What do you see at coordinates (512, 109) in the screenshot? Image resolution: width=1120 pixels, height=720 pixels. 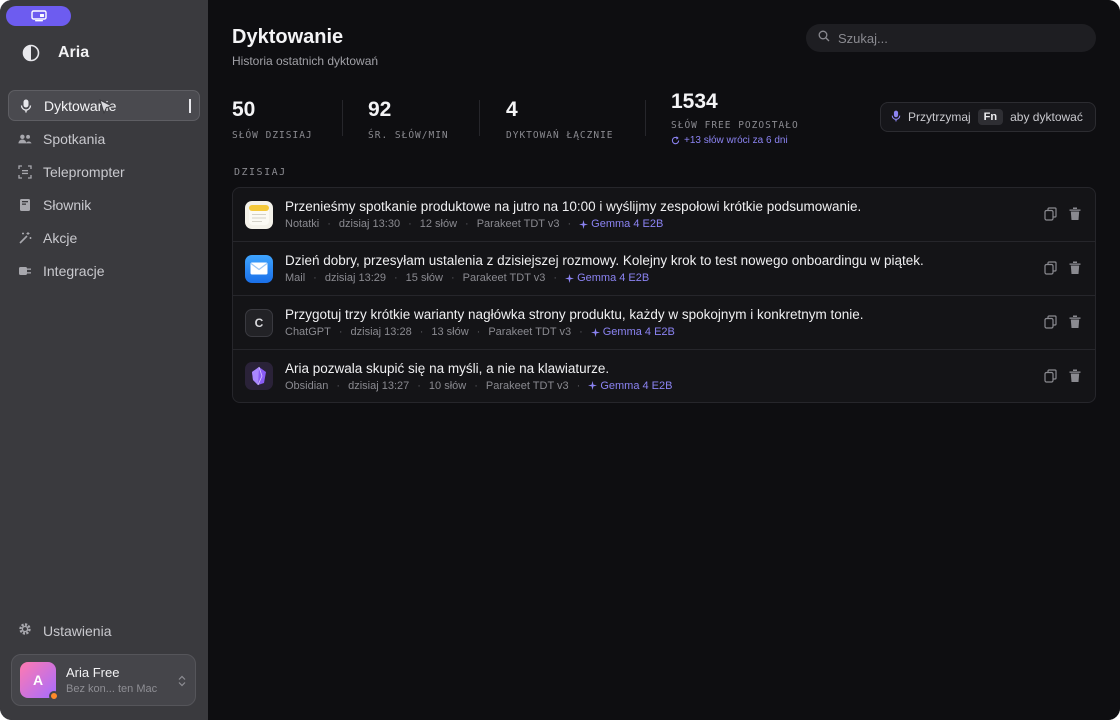 I see `stat-value: 4` at bounding box center [512, 109].